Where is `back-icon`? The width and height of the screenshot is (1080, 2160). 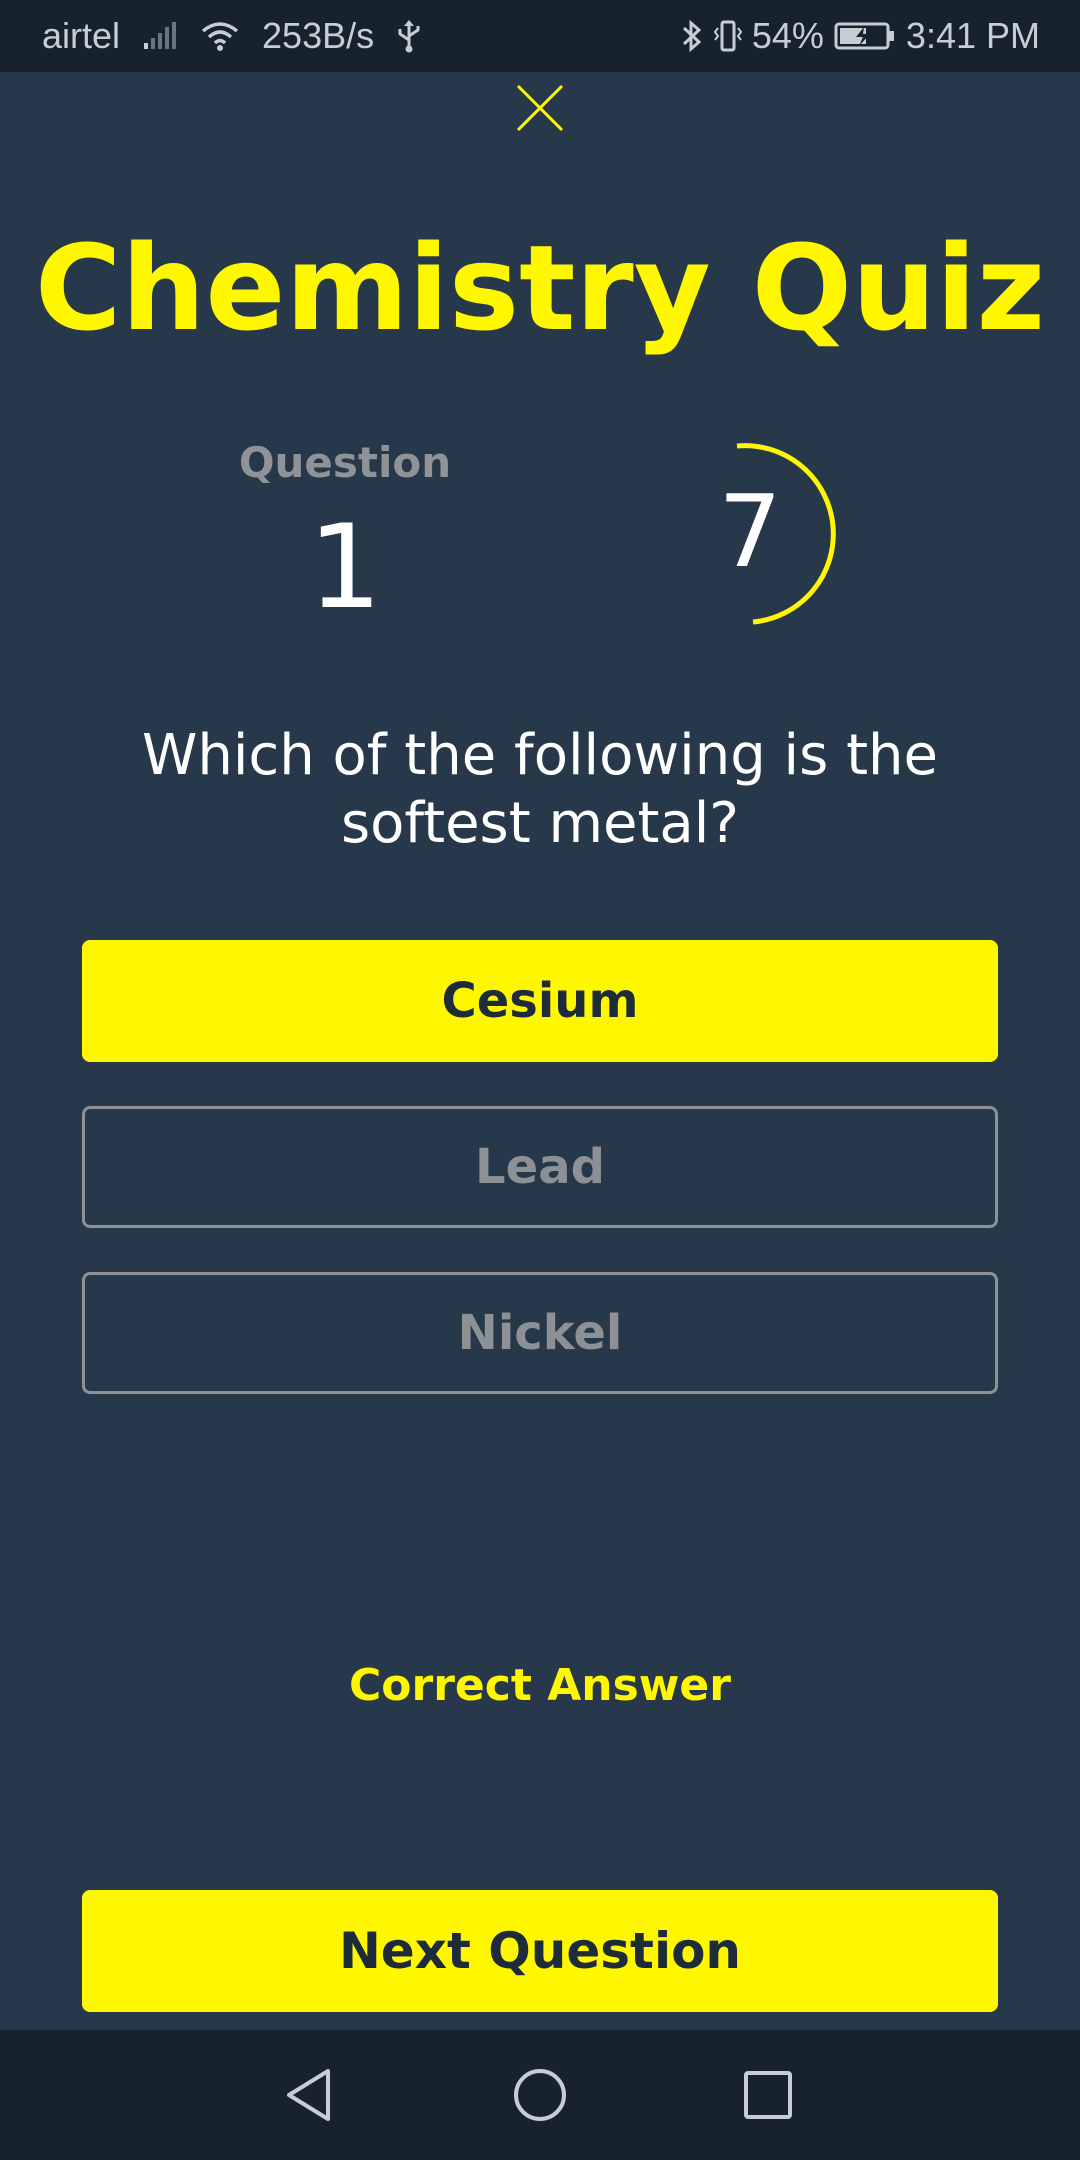
back-icon is located at coordinates (308, 2095).